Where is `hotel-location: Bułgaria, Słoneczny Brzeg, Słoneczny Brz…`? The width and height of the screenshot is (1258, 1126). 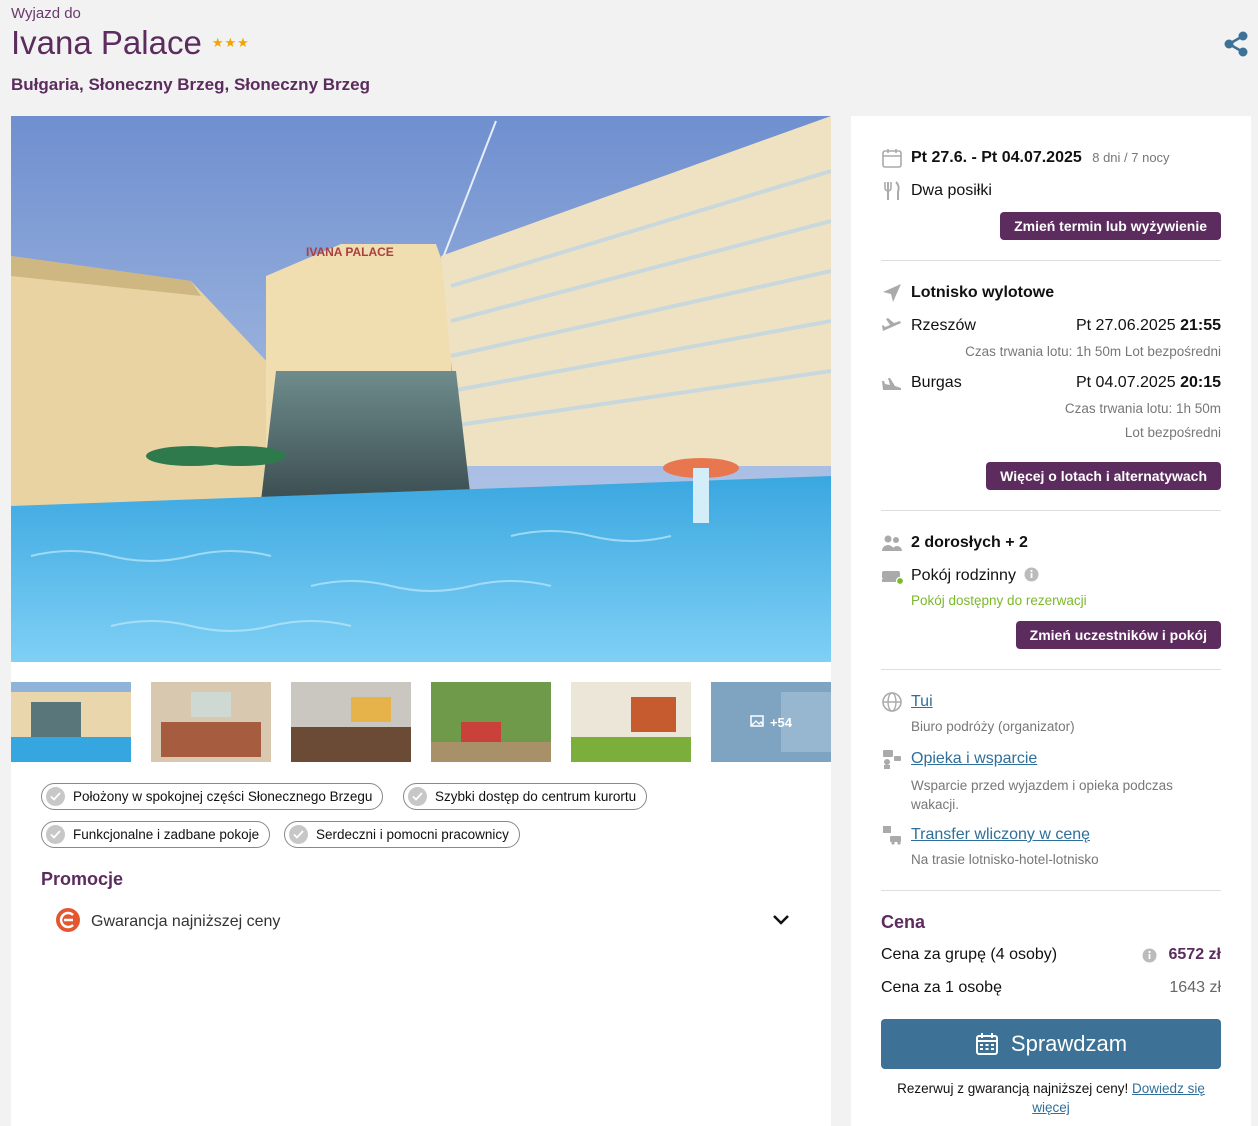
hotel-location: Bułgaria, Słoneczny Brzeg, Słoneczny Brz… is located at coordinates (190, 84).